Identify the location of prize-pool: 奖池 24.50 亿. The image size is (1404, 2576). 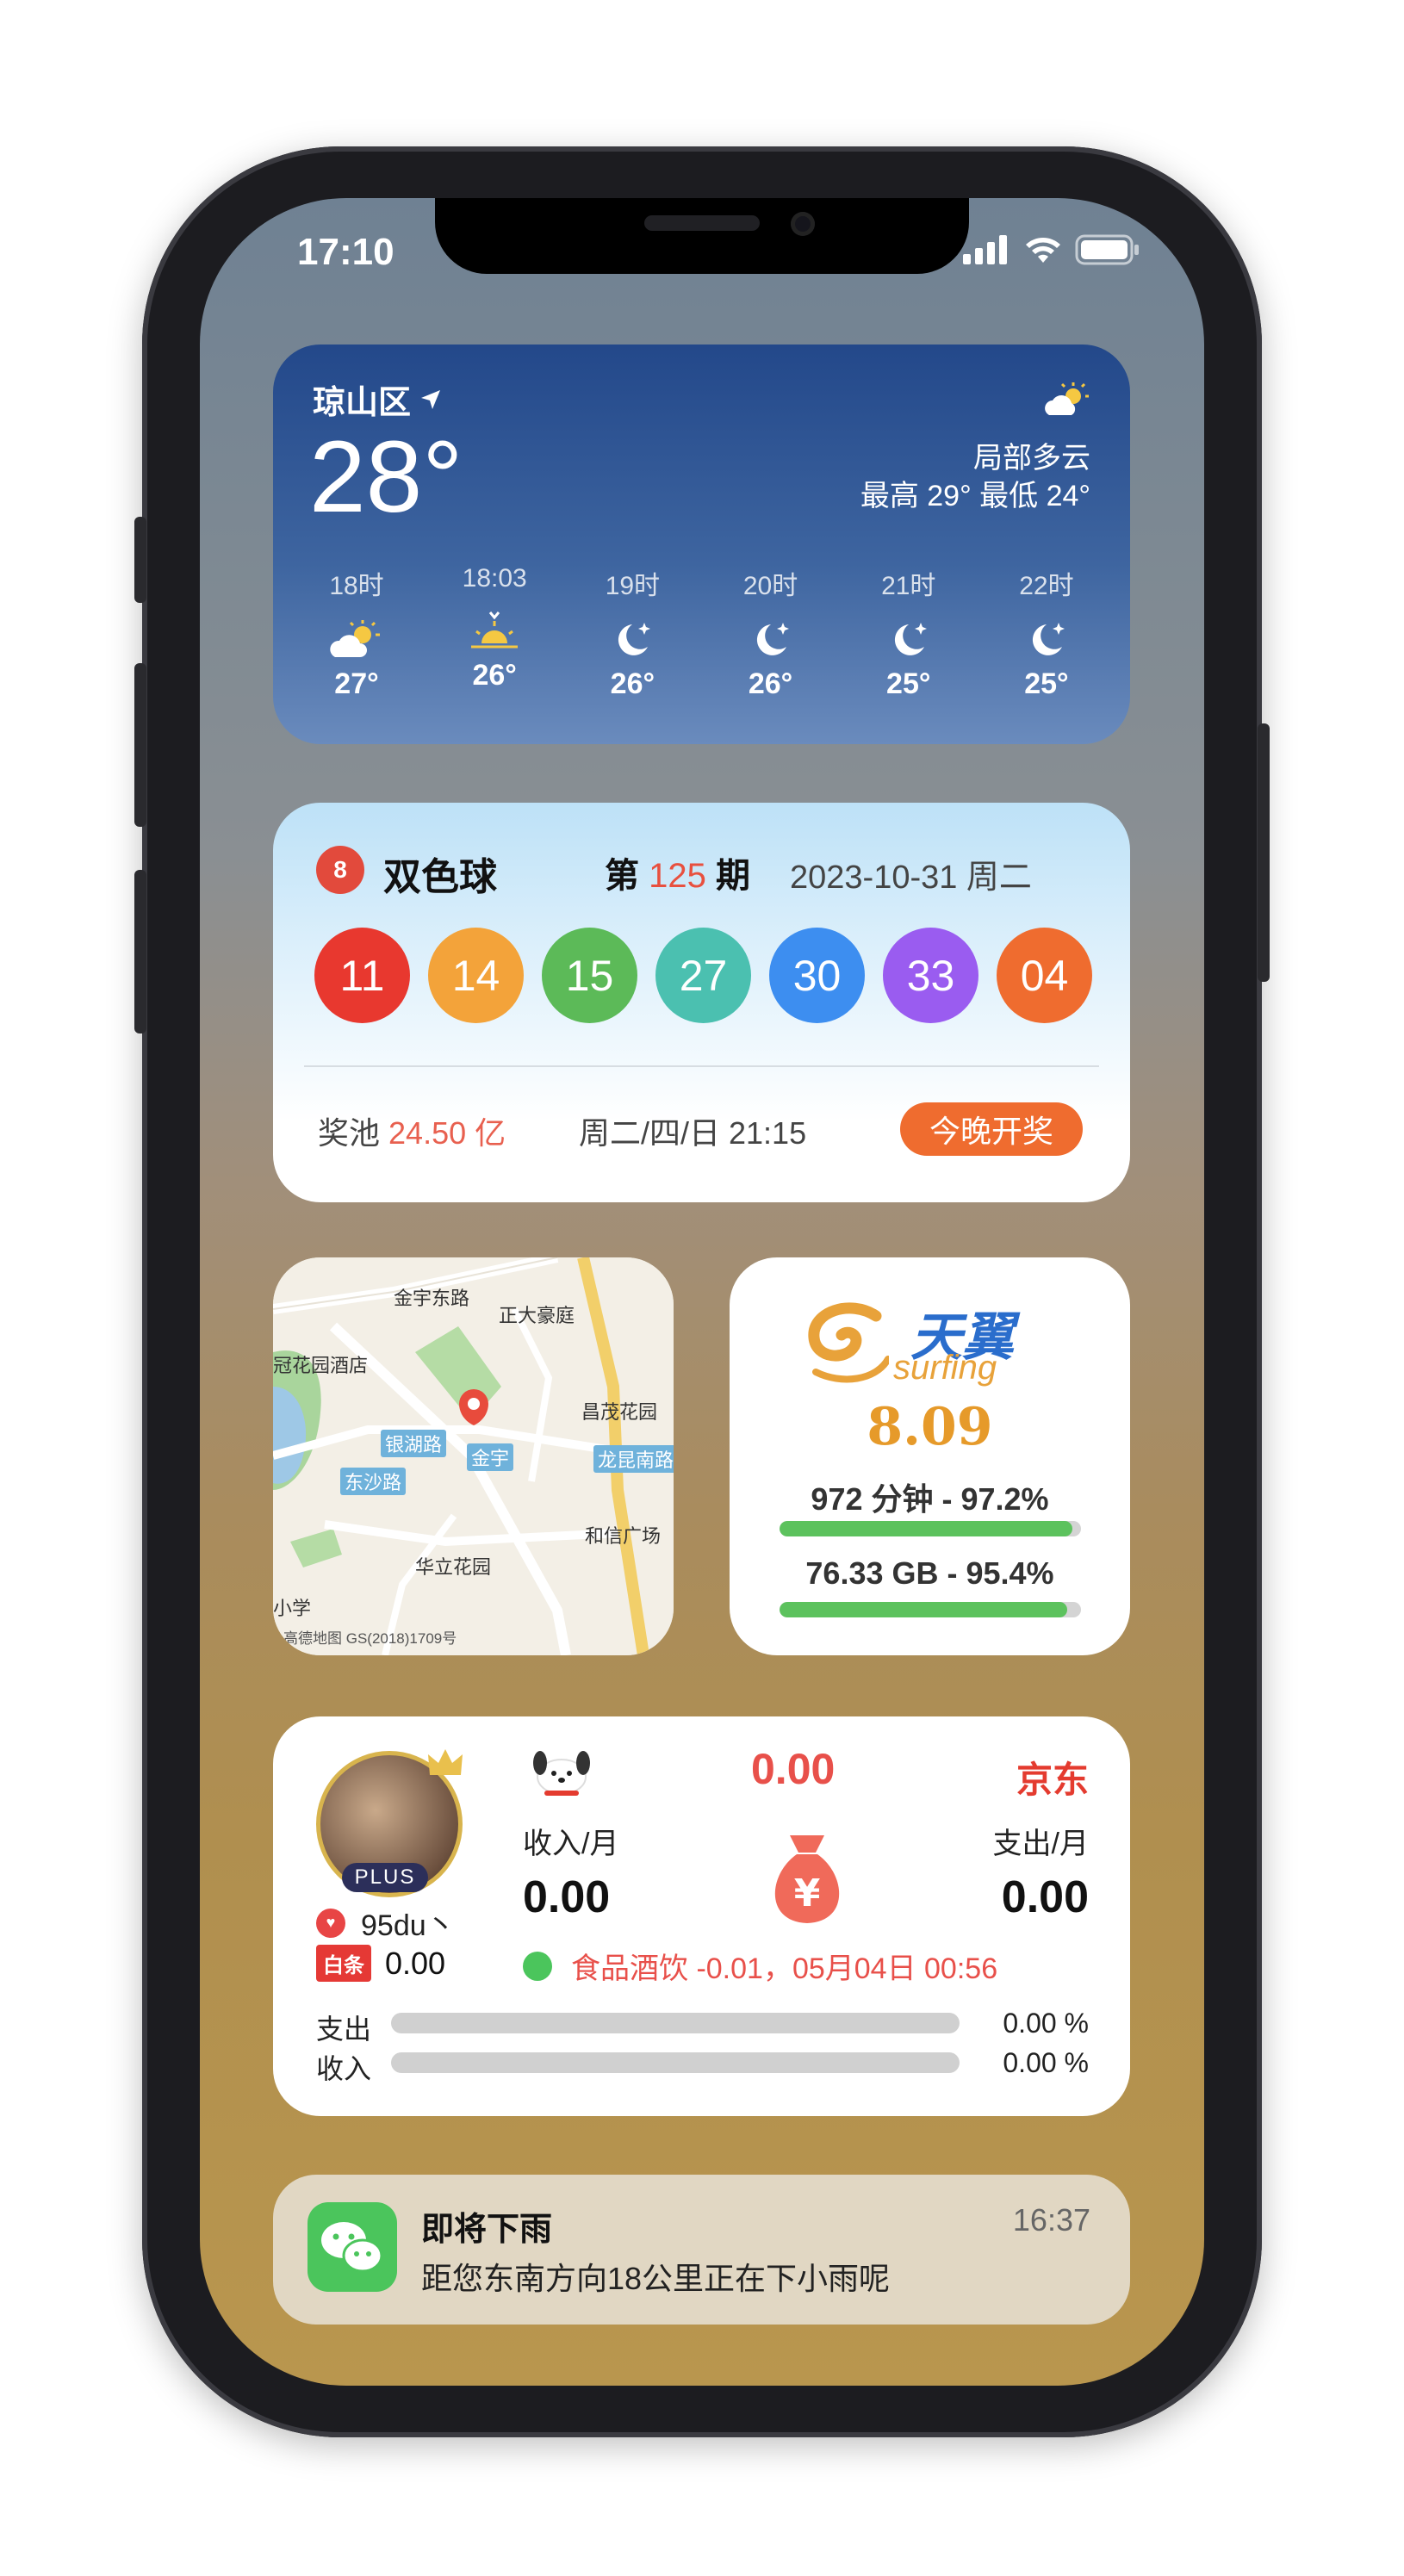
(412, 1131).